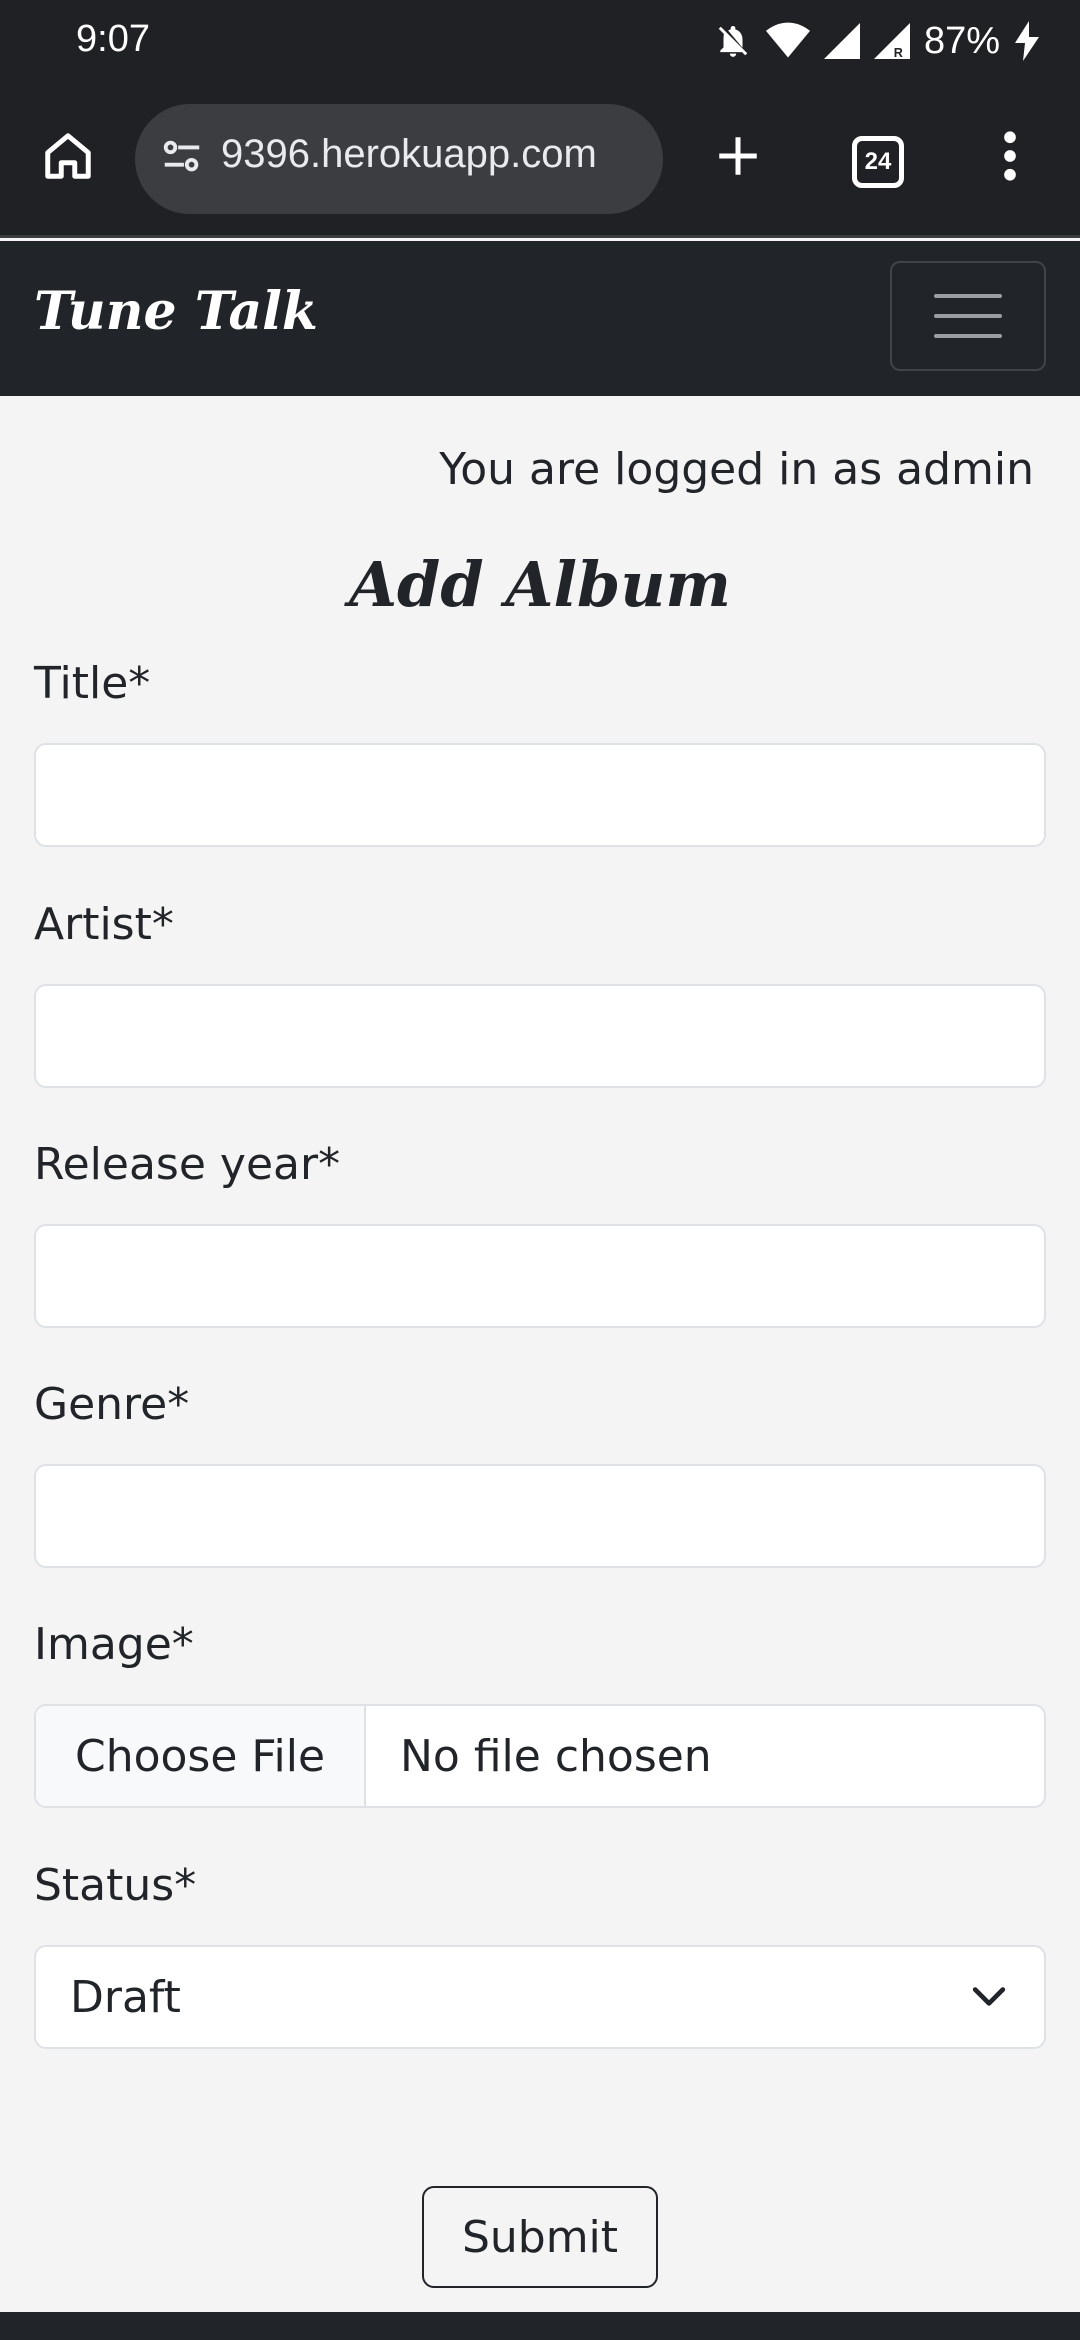  What do you see at coordinates (113, 39) in the screenshot?
I see `status-time: 9:07` at bounding box center [113, 39].